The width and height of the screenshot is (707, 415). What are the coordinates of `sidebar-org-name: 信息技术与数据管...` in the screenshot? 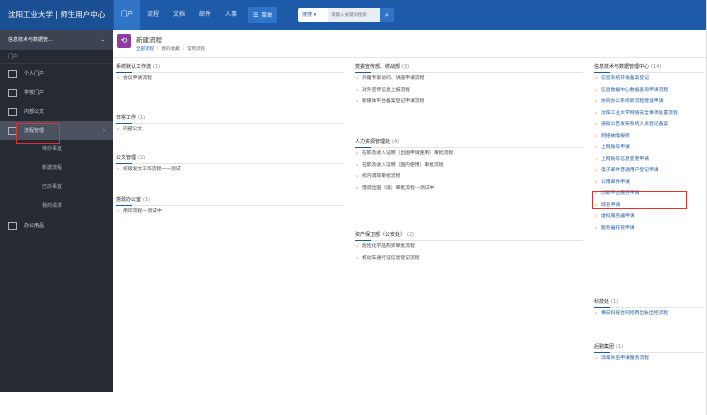 It's located at (30, 40).